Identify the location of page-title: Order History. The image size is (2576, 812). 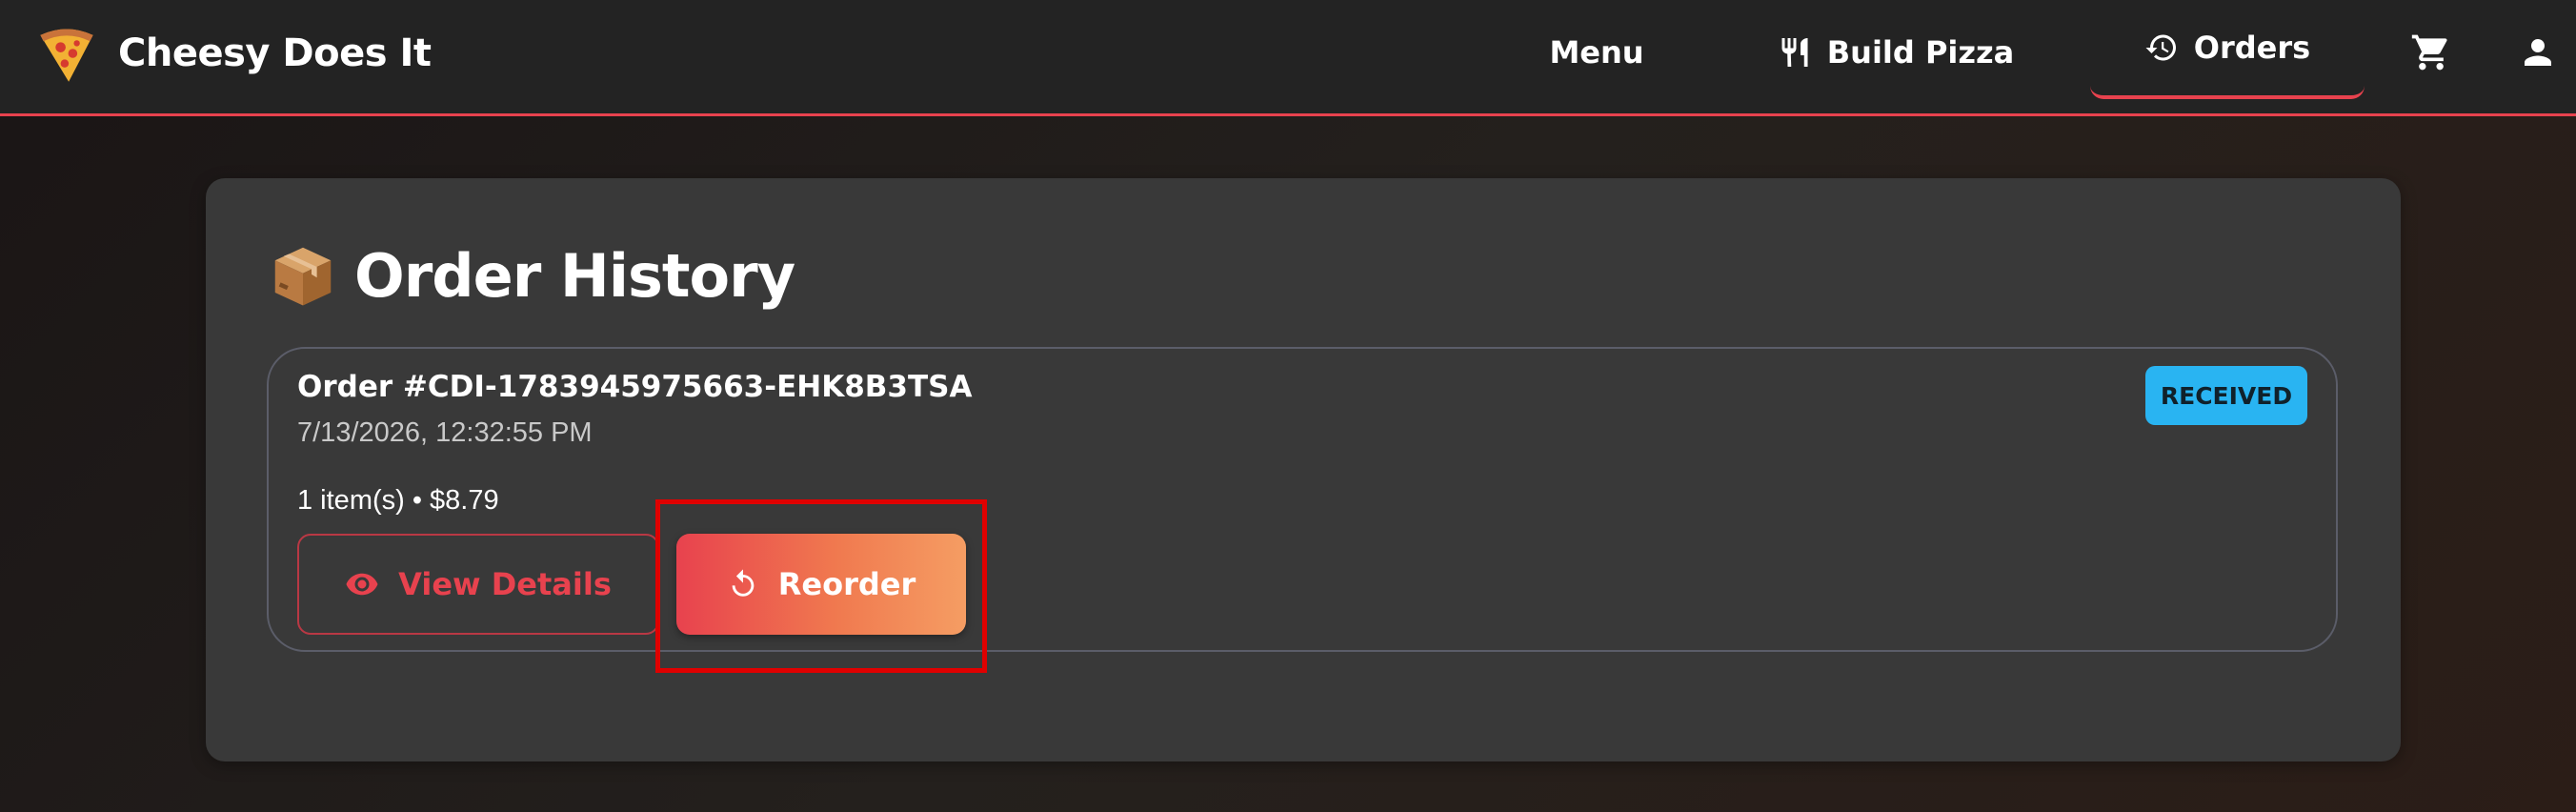
(532, 275).